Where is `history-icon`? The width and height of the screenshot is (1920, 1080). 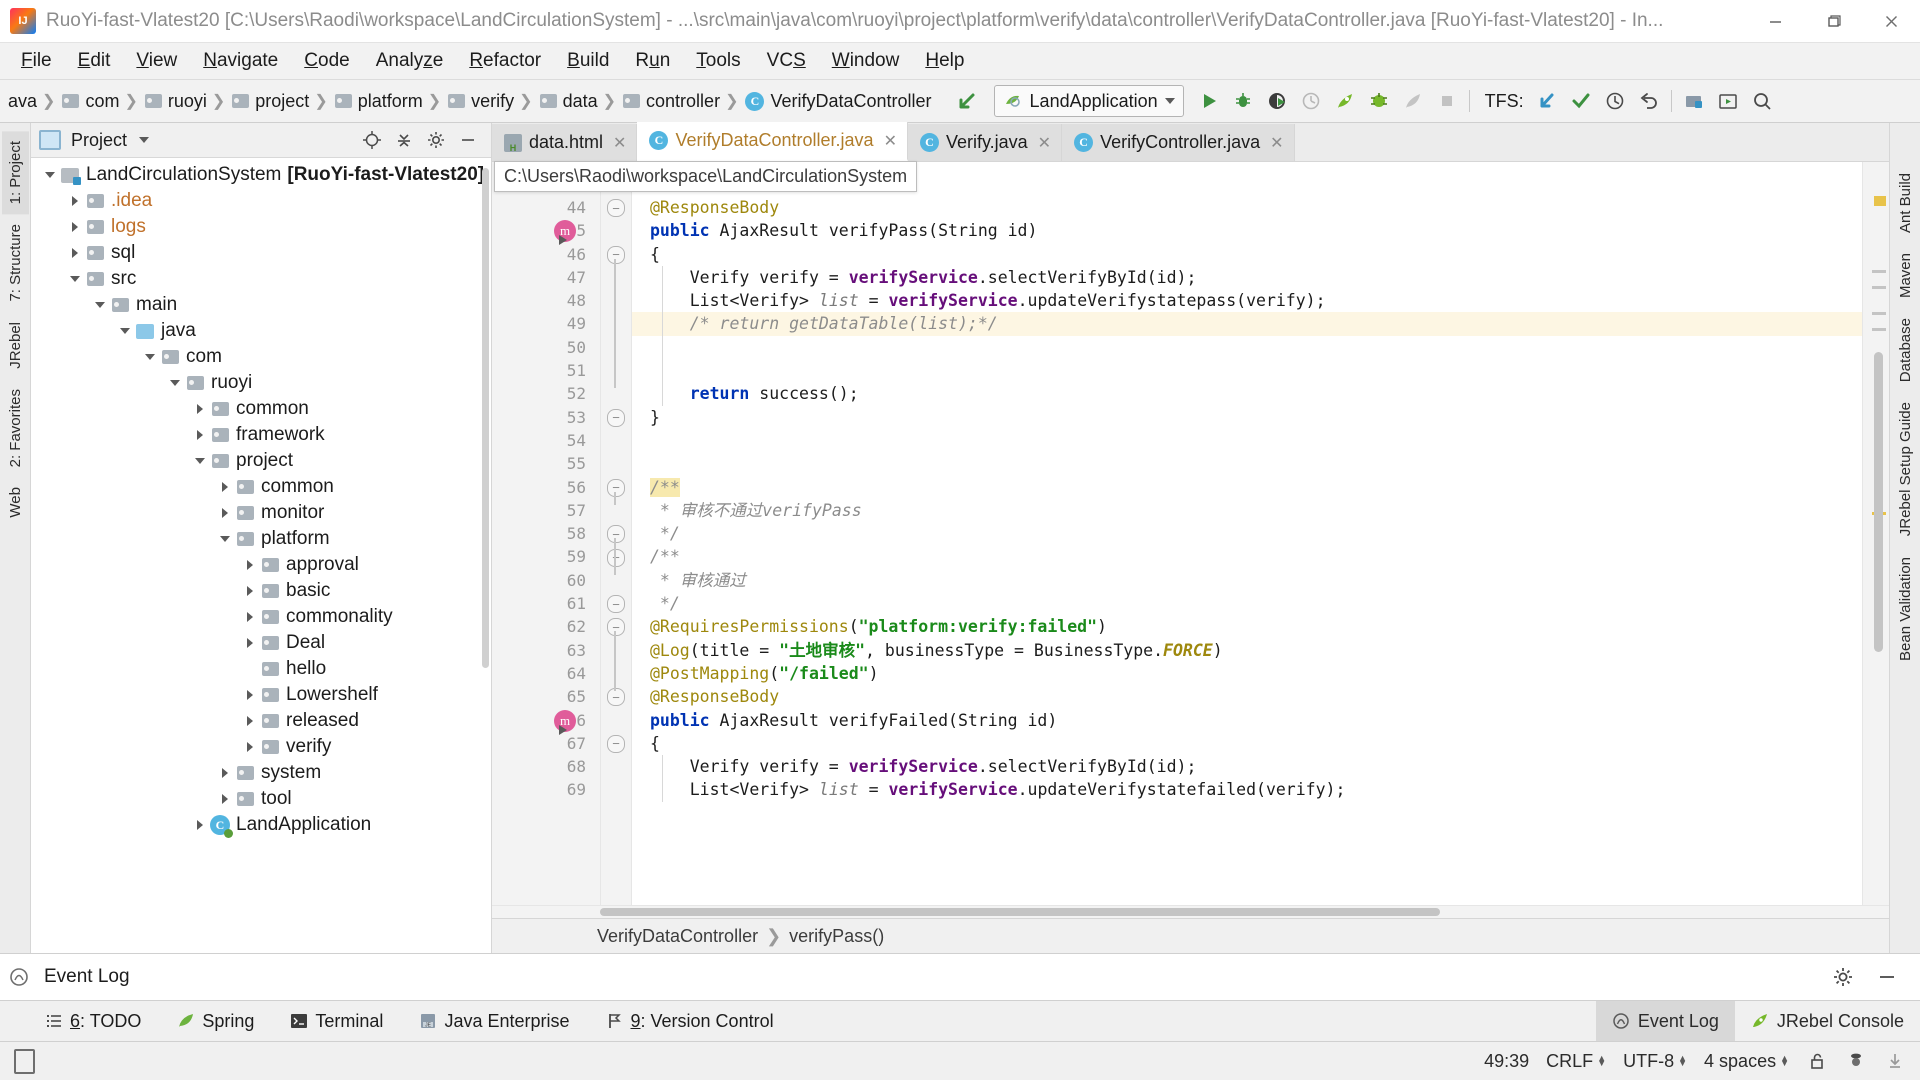
history-icon is located at coordinates (1615, 101).